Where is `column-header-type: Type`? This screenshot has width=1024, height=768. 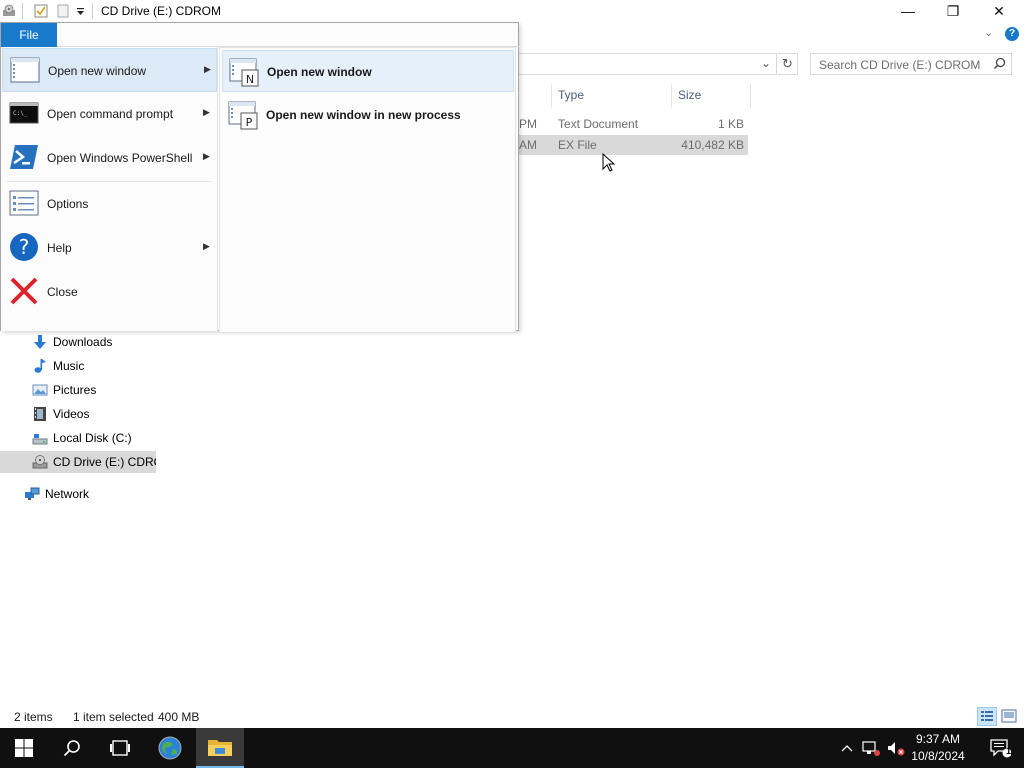 column-header-type: Type is located at coordinates (571, 95).